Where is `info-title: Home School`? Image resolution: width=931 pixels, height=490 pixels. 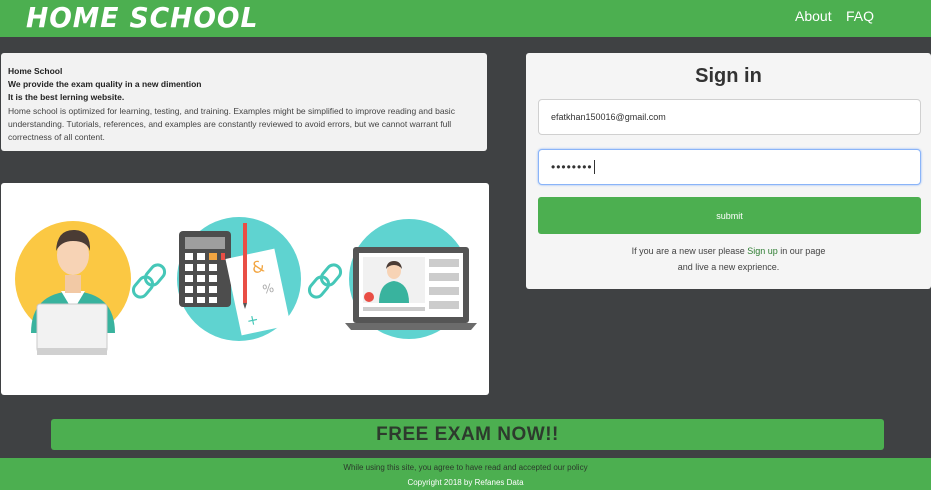 info-title: Home School is located at coordinates (35, 71).